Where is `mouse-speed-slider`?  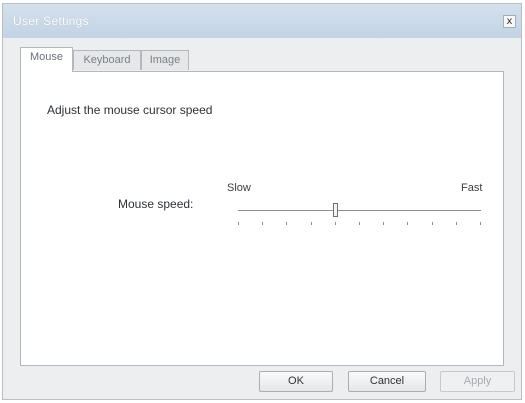 mouse-speed-slider is located at coordinates (359, 214).